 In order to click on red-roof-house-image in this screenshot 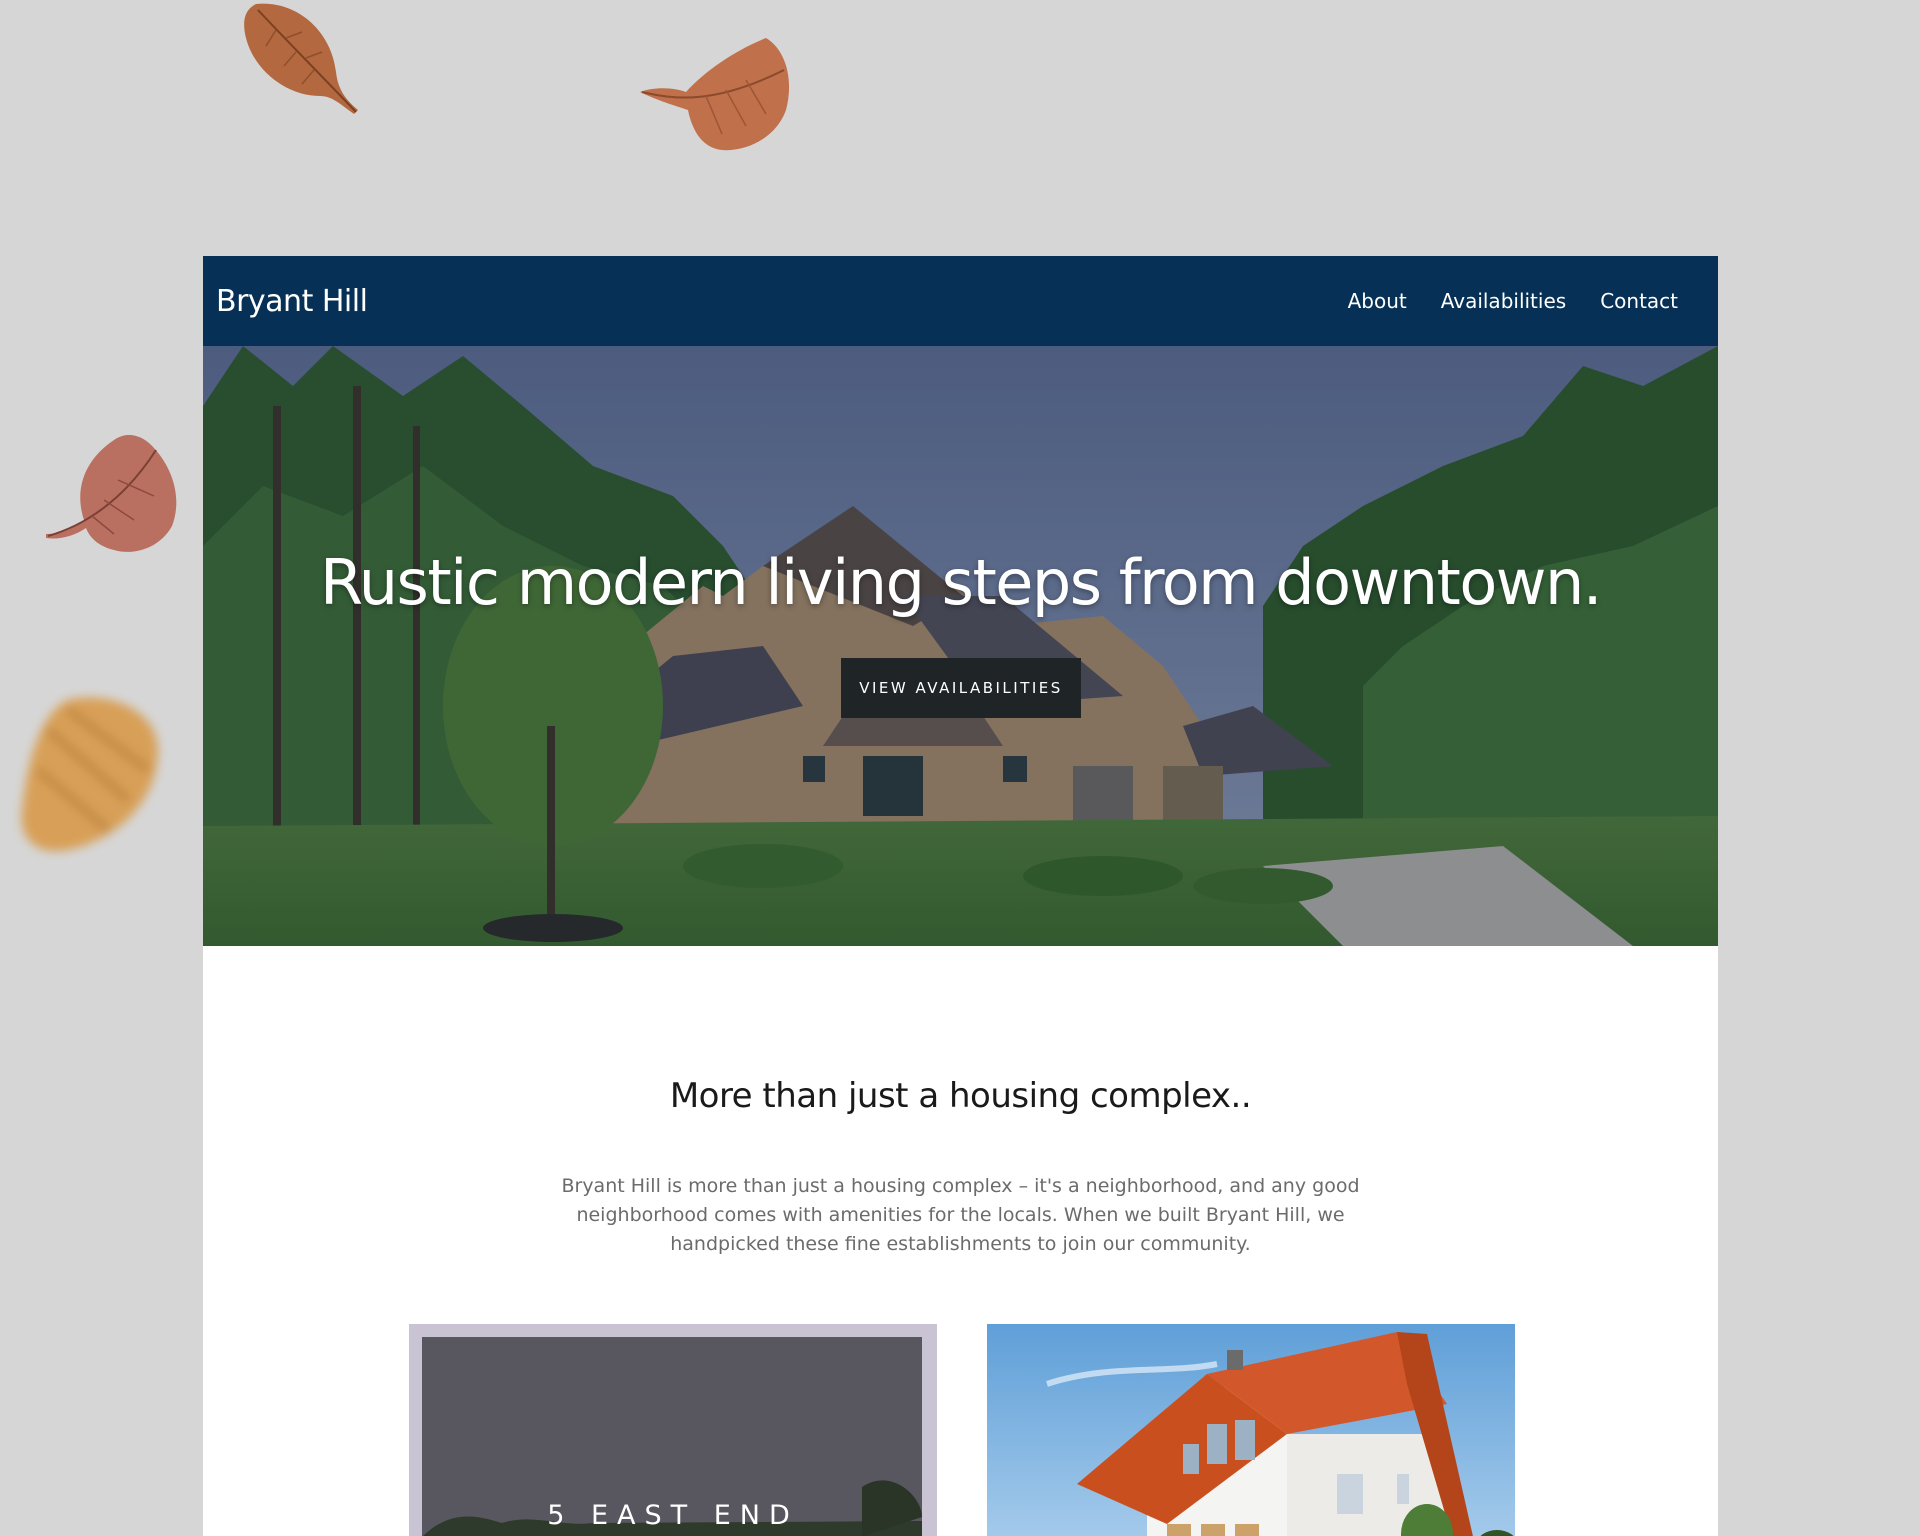, I will do `click(1251, 1430)`.